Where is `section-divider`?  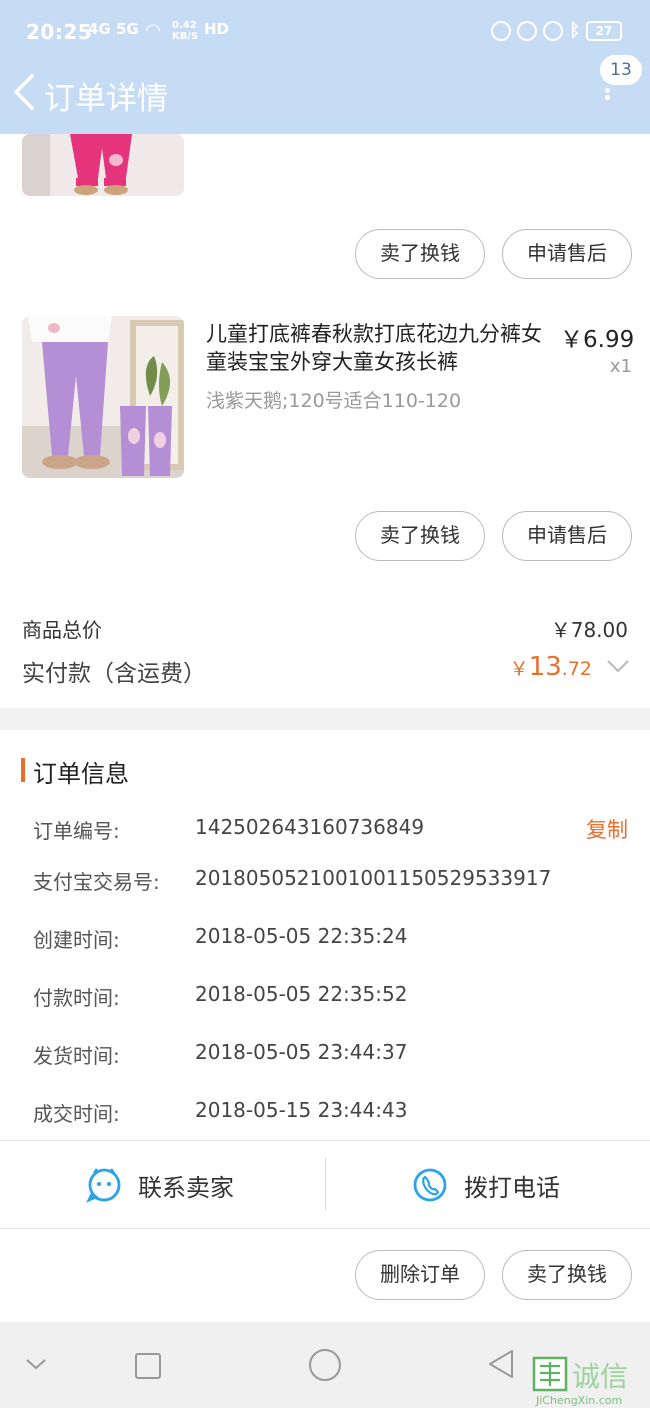
section-divider is located at coordinates (325, 719).